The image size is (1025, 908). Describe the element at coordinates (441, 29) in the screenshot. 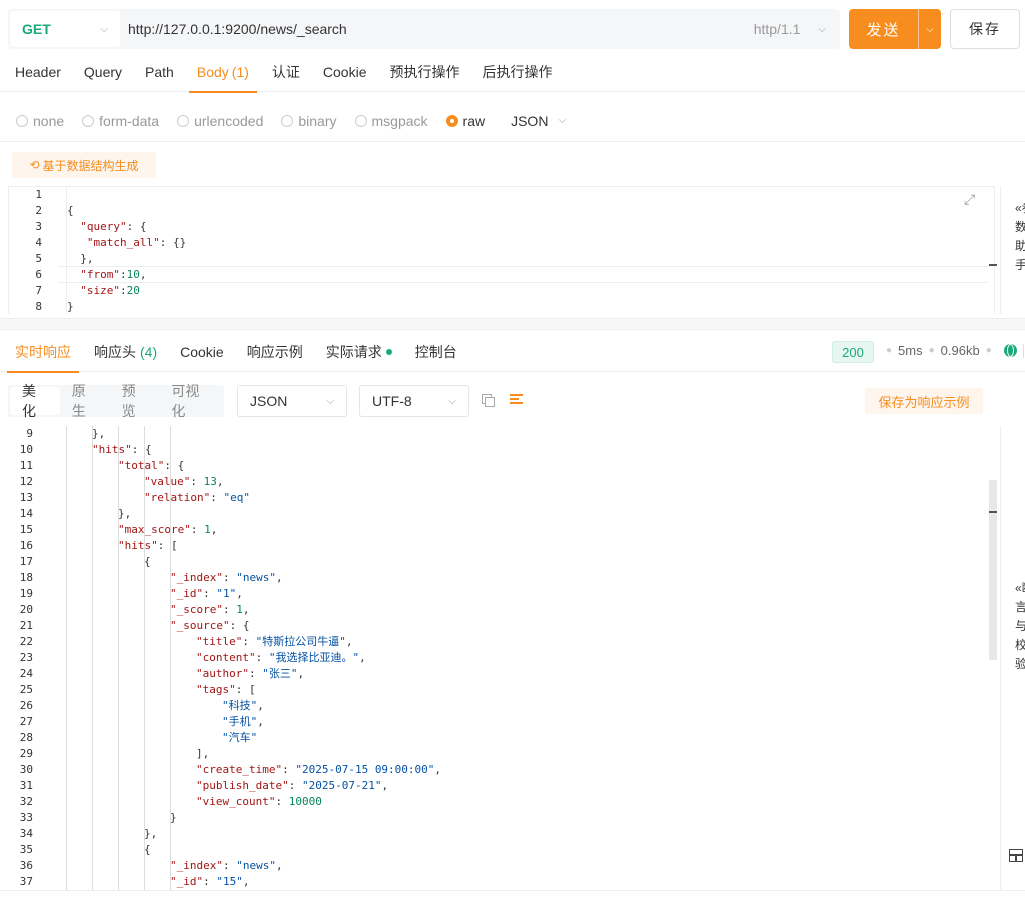

I see `url-input: http://127.0.0.1:9200/news/_search` at that location.